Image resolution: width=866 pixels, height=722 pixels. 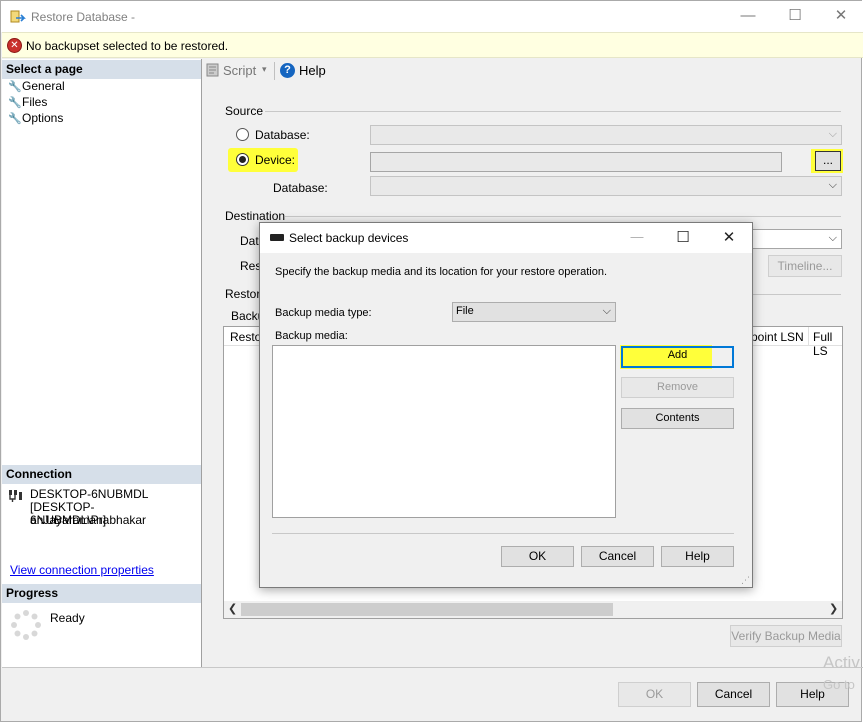 I want to click on page-item-label: Options, so click(x=43, y=118).